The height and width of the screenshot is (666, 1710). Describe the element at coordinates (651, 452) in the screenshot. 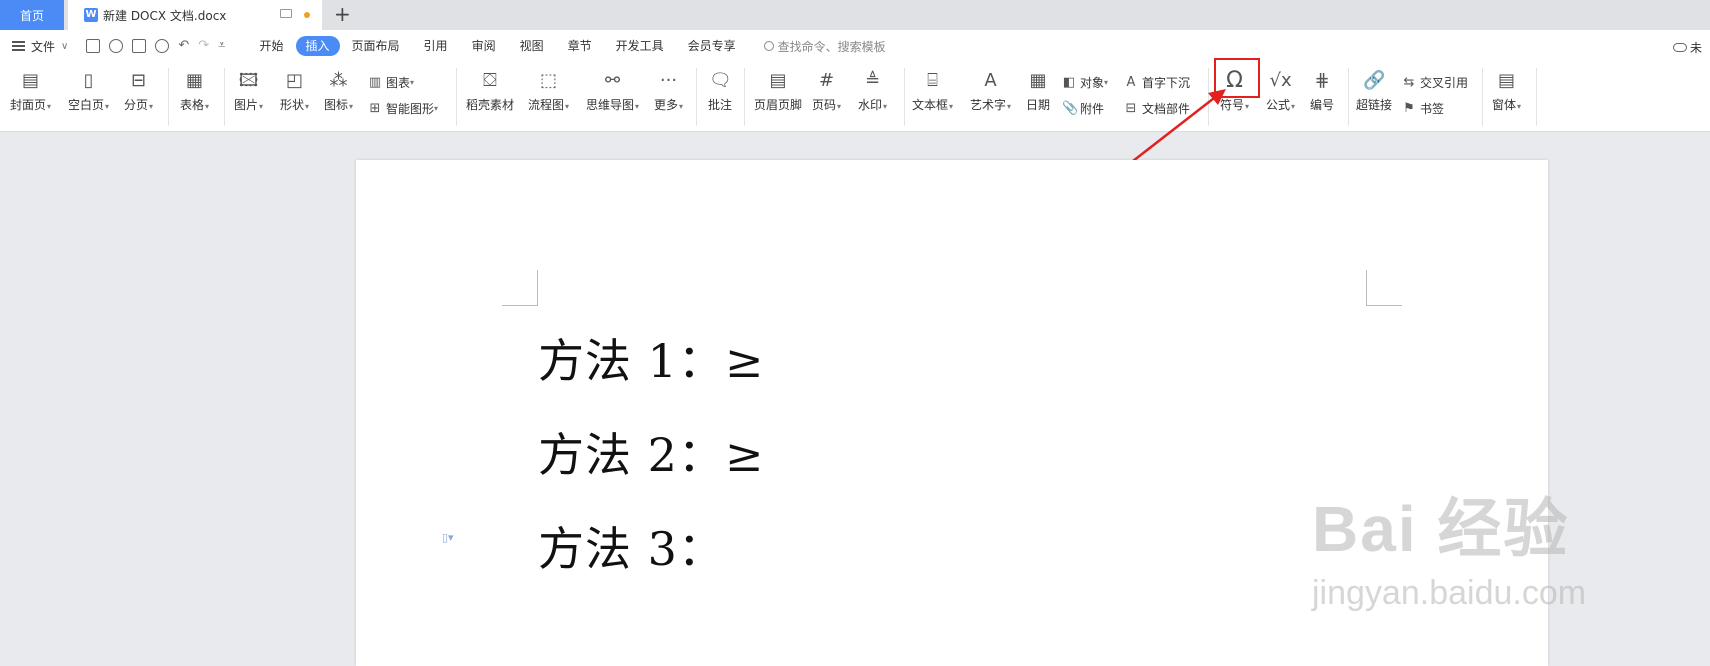

I see `document-line-2: 方法 2：≥` at that location.